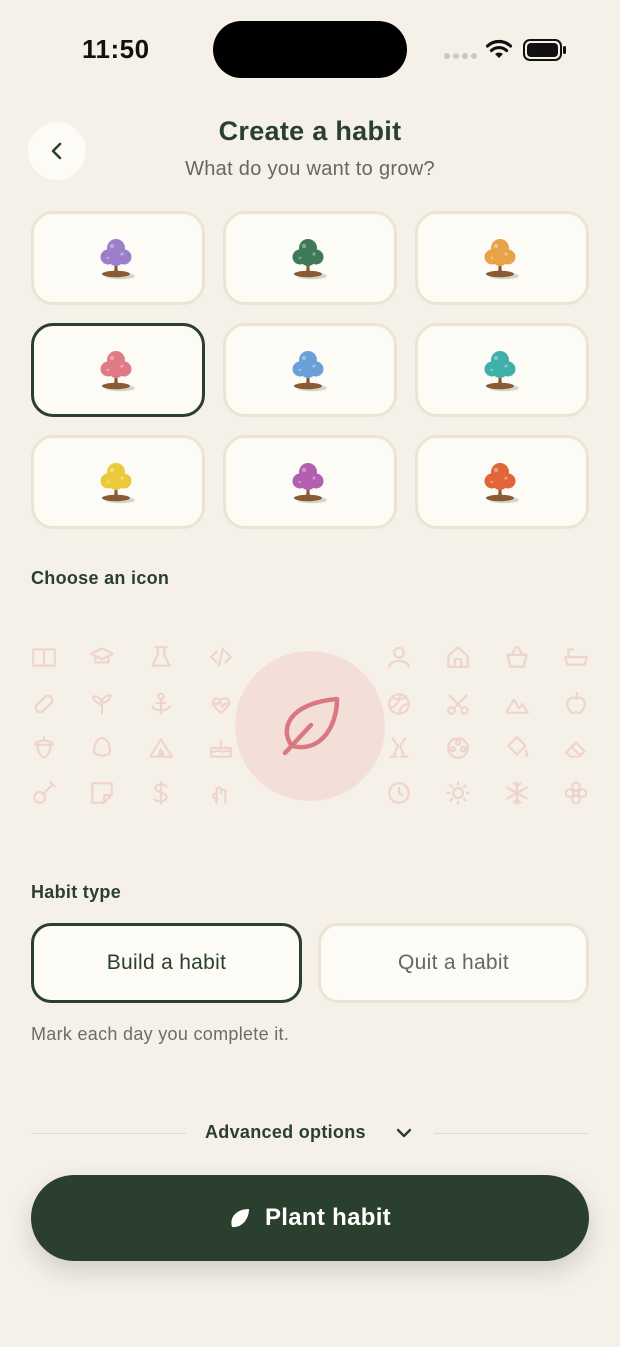 The height and width of the screenshot is (1347, 620). I want to click on film-icon, so click(458, 750).